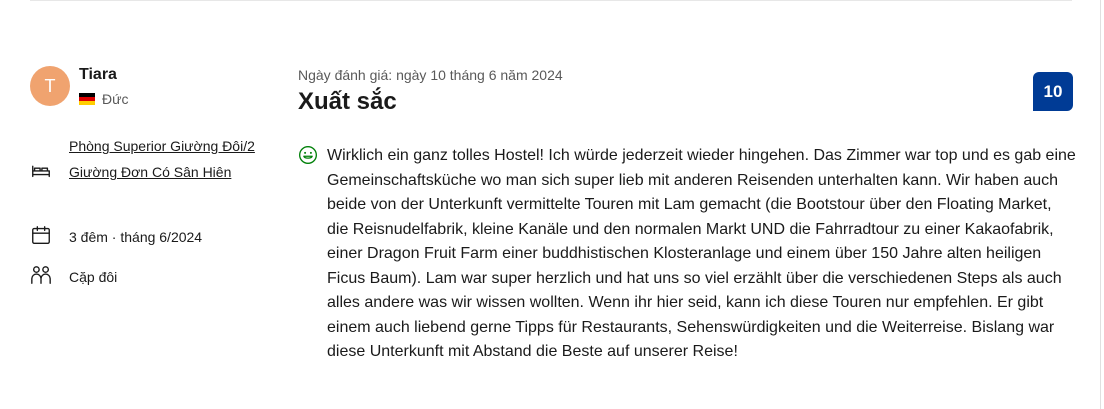  Describe the element at coordinates (41, 235) in the screenshot. I see `calendar-icon` at that location.